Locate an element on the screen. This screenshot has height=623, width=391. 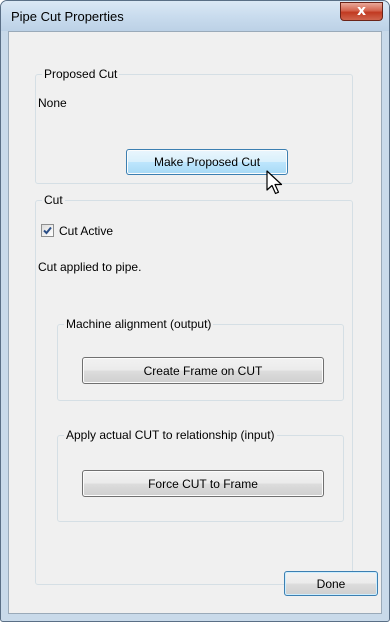
close-icon: x is located at coordinates (361, 11).